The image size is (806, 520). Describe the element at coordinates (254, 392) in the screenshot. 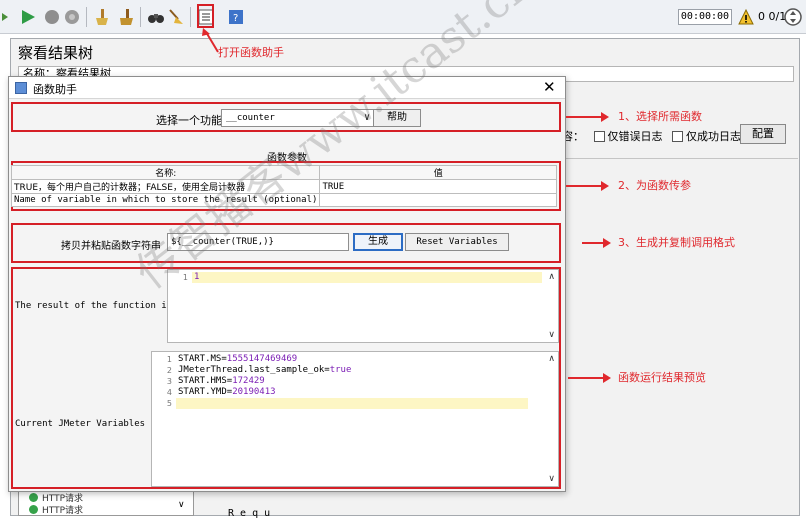

I see `variable-value: 20190413` at that location.